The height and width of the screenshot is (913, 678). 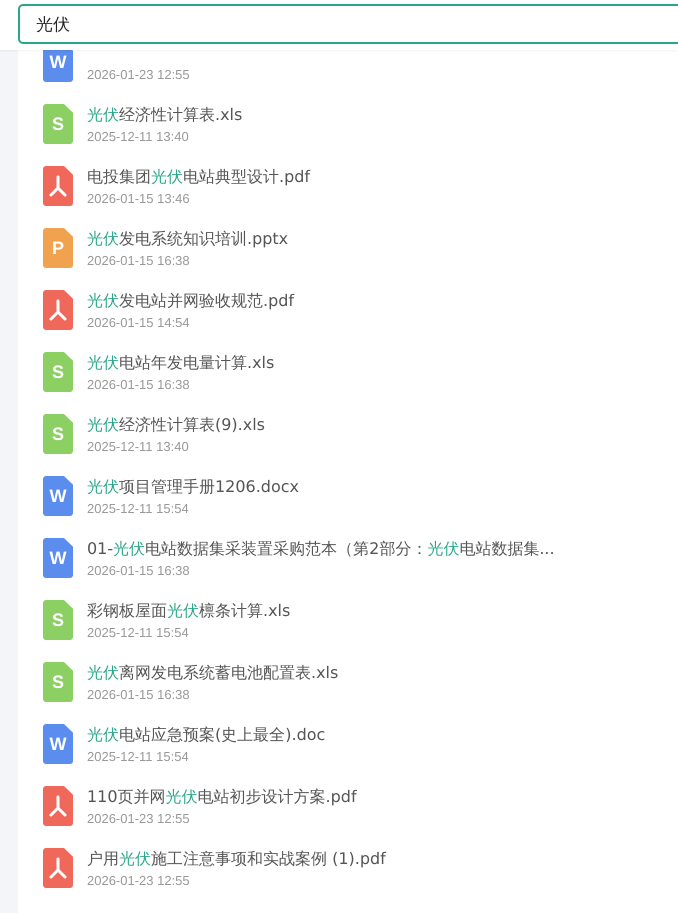 What do you see at coordinates (348, 24) in the screenshot?
I see `search-field: 光伏` at bounding box center [348, 24].